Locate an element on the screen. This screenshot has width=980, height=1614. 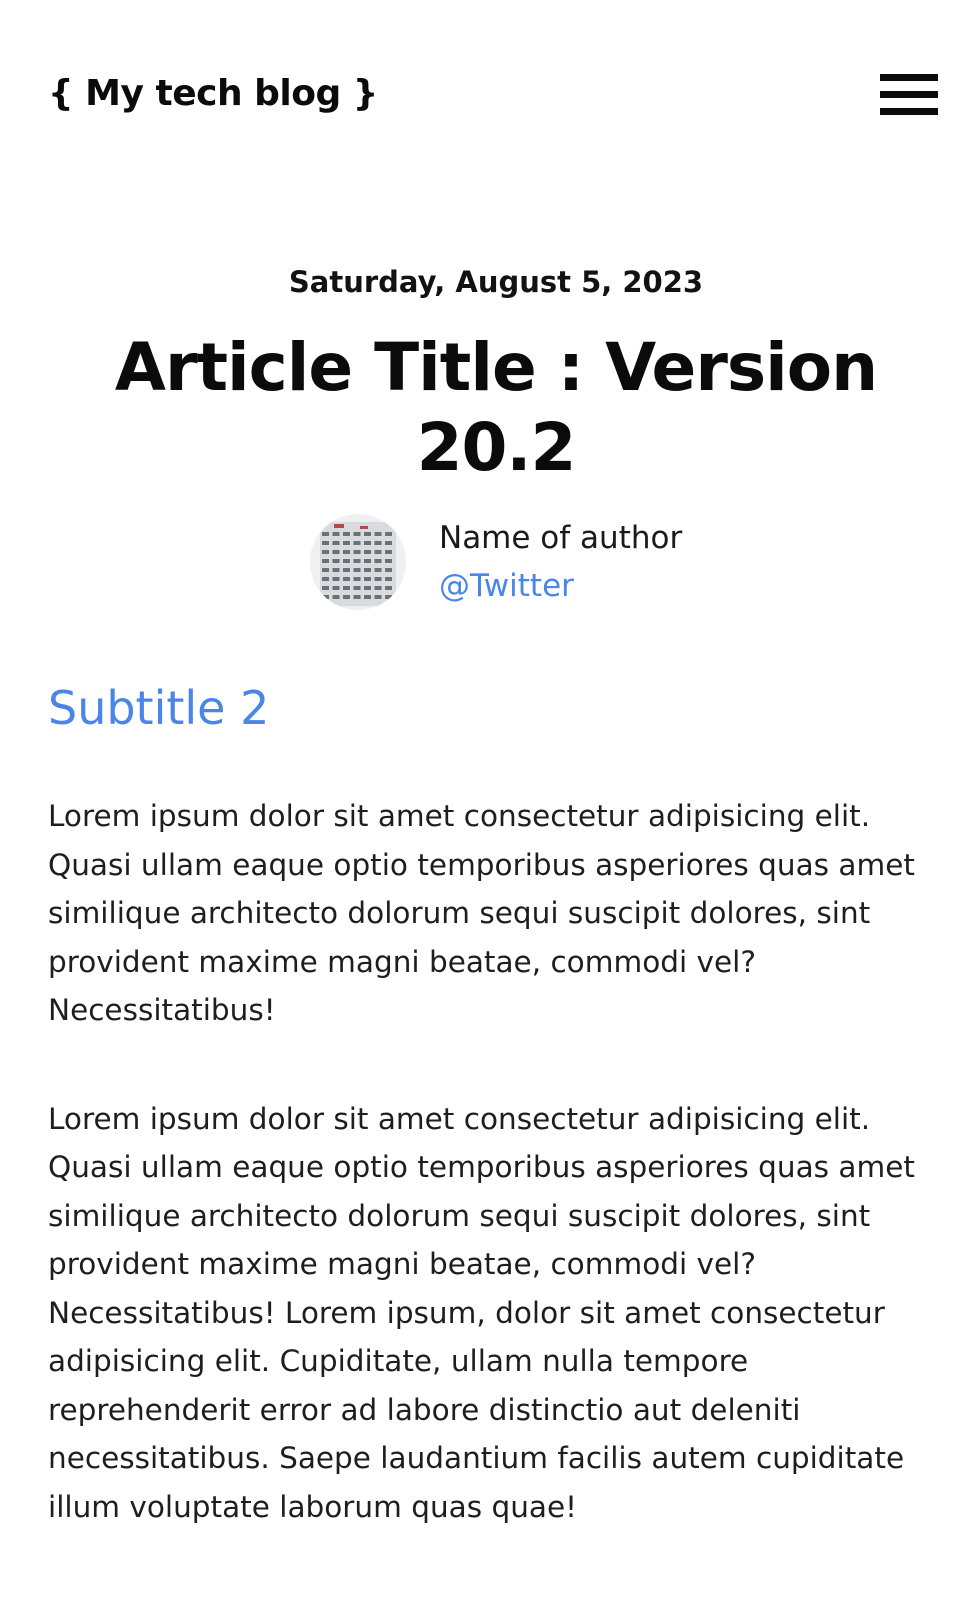
author-block: Name of author @Twitter is located at coordinates (496, 563).